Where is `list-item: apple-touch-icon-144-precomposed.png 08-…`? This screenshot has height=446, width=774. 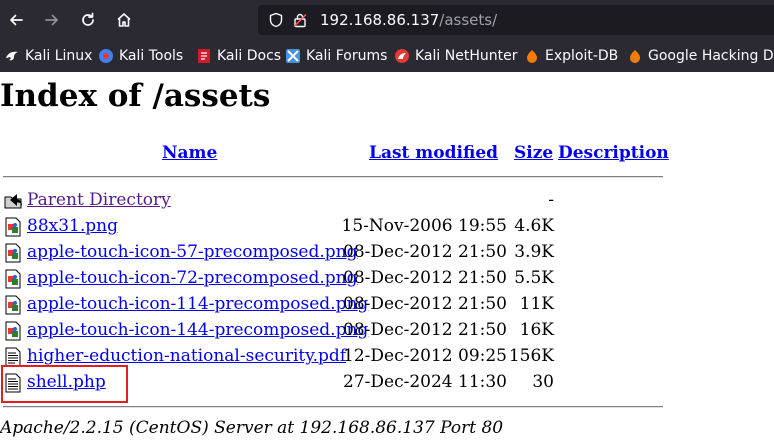
list-item: apple-touch-icon-144-precomposed.png 08-… is located at coordinates (350, 331).